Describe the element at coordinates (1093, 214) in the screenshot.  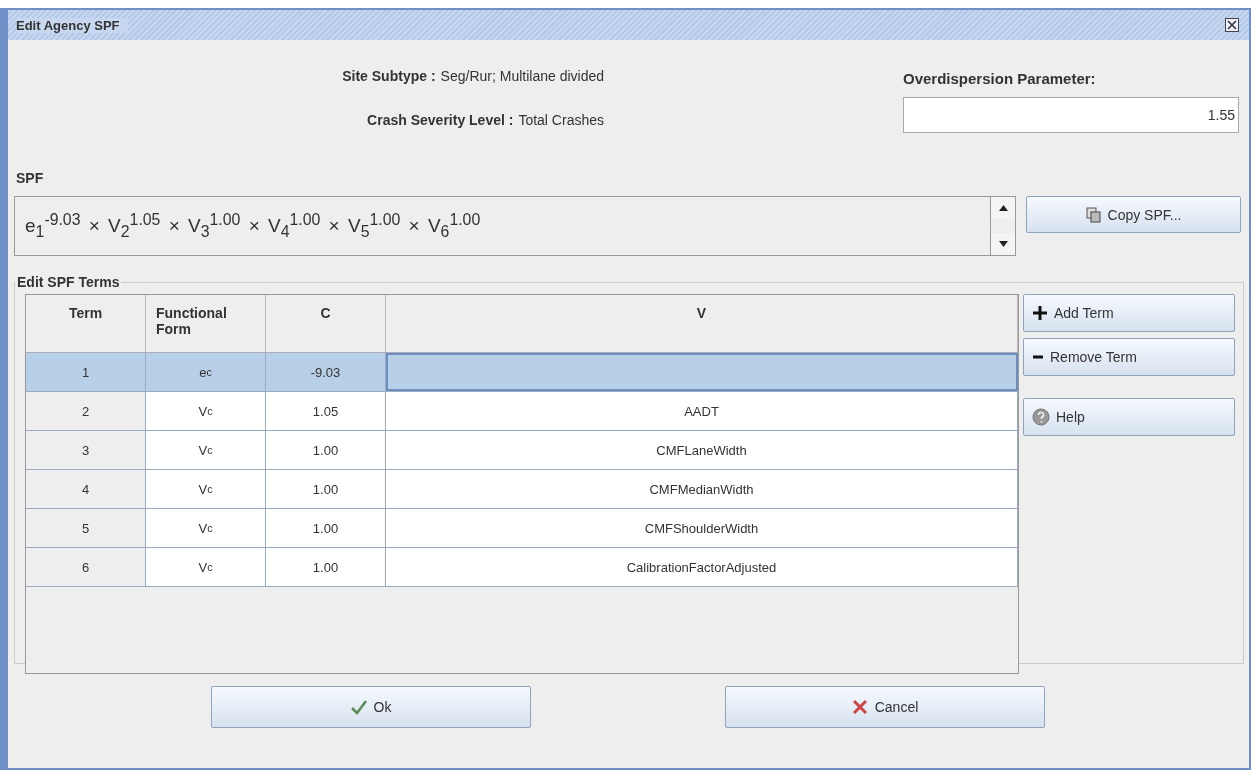
I see `copy-icon` at that location.